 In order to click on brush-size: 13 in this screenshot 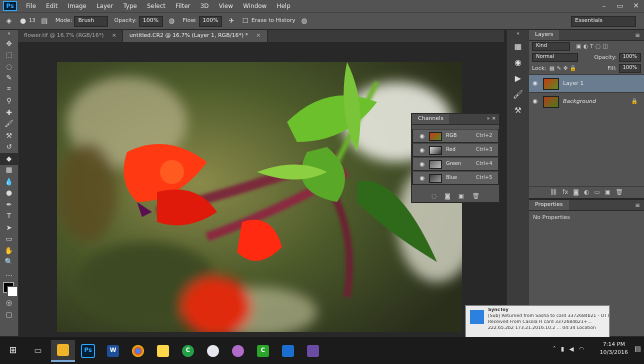, I will do `click(32, 21)`.